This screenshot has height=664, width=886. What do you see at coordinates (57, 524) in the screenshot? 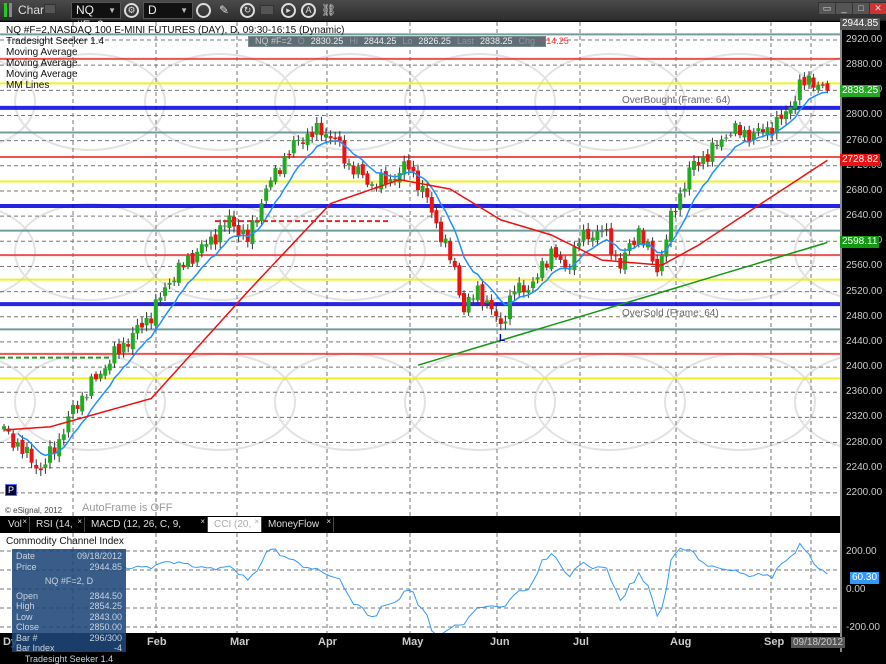
I see `tab-rsi: RSI (14, C)×` at bounding box center [57, 524].